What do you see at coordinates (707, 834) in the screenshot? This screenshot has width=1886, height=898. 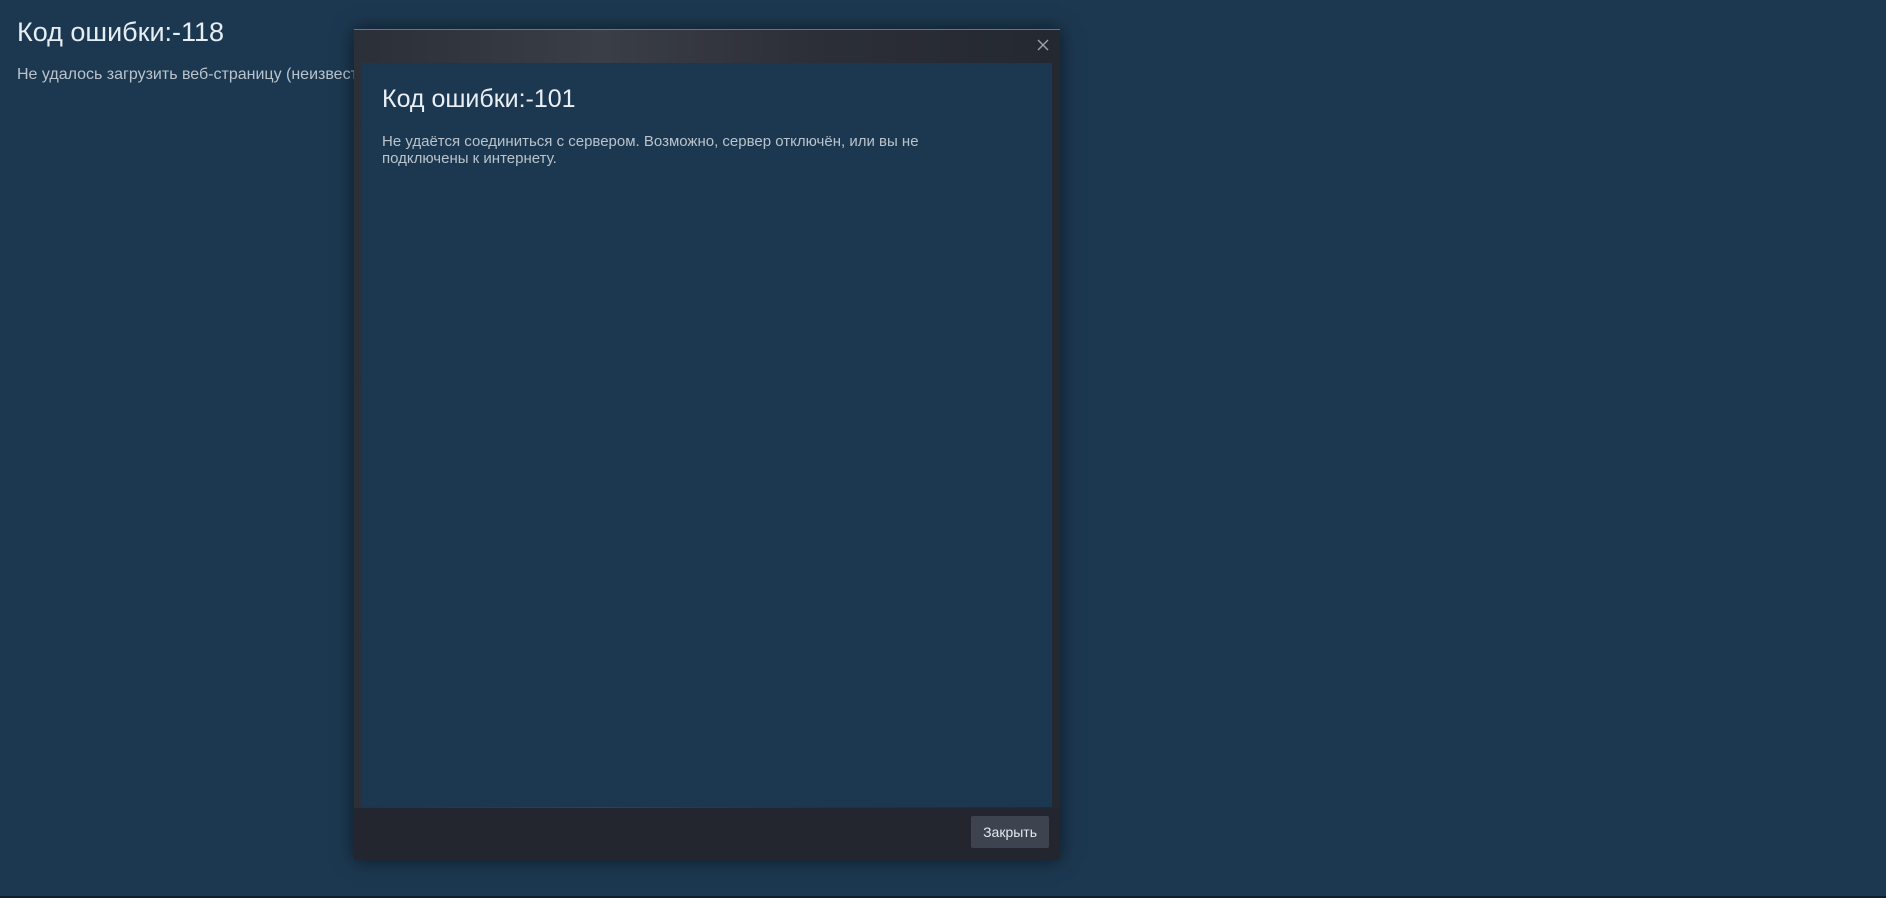 I see `dialog-footer: Закрыть` at bounding box center [707, 834].